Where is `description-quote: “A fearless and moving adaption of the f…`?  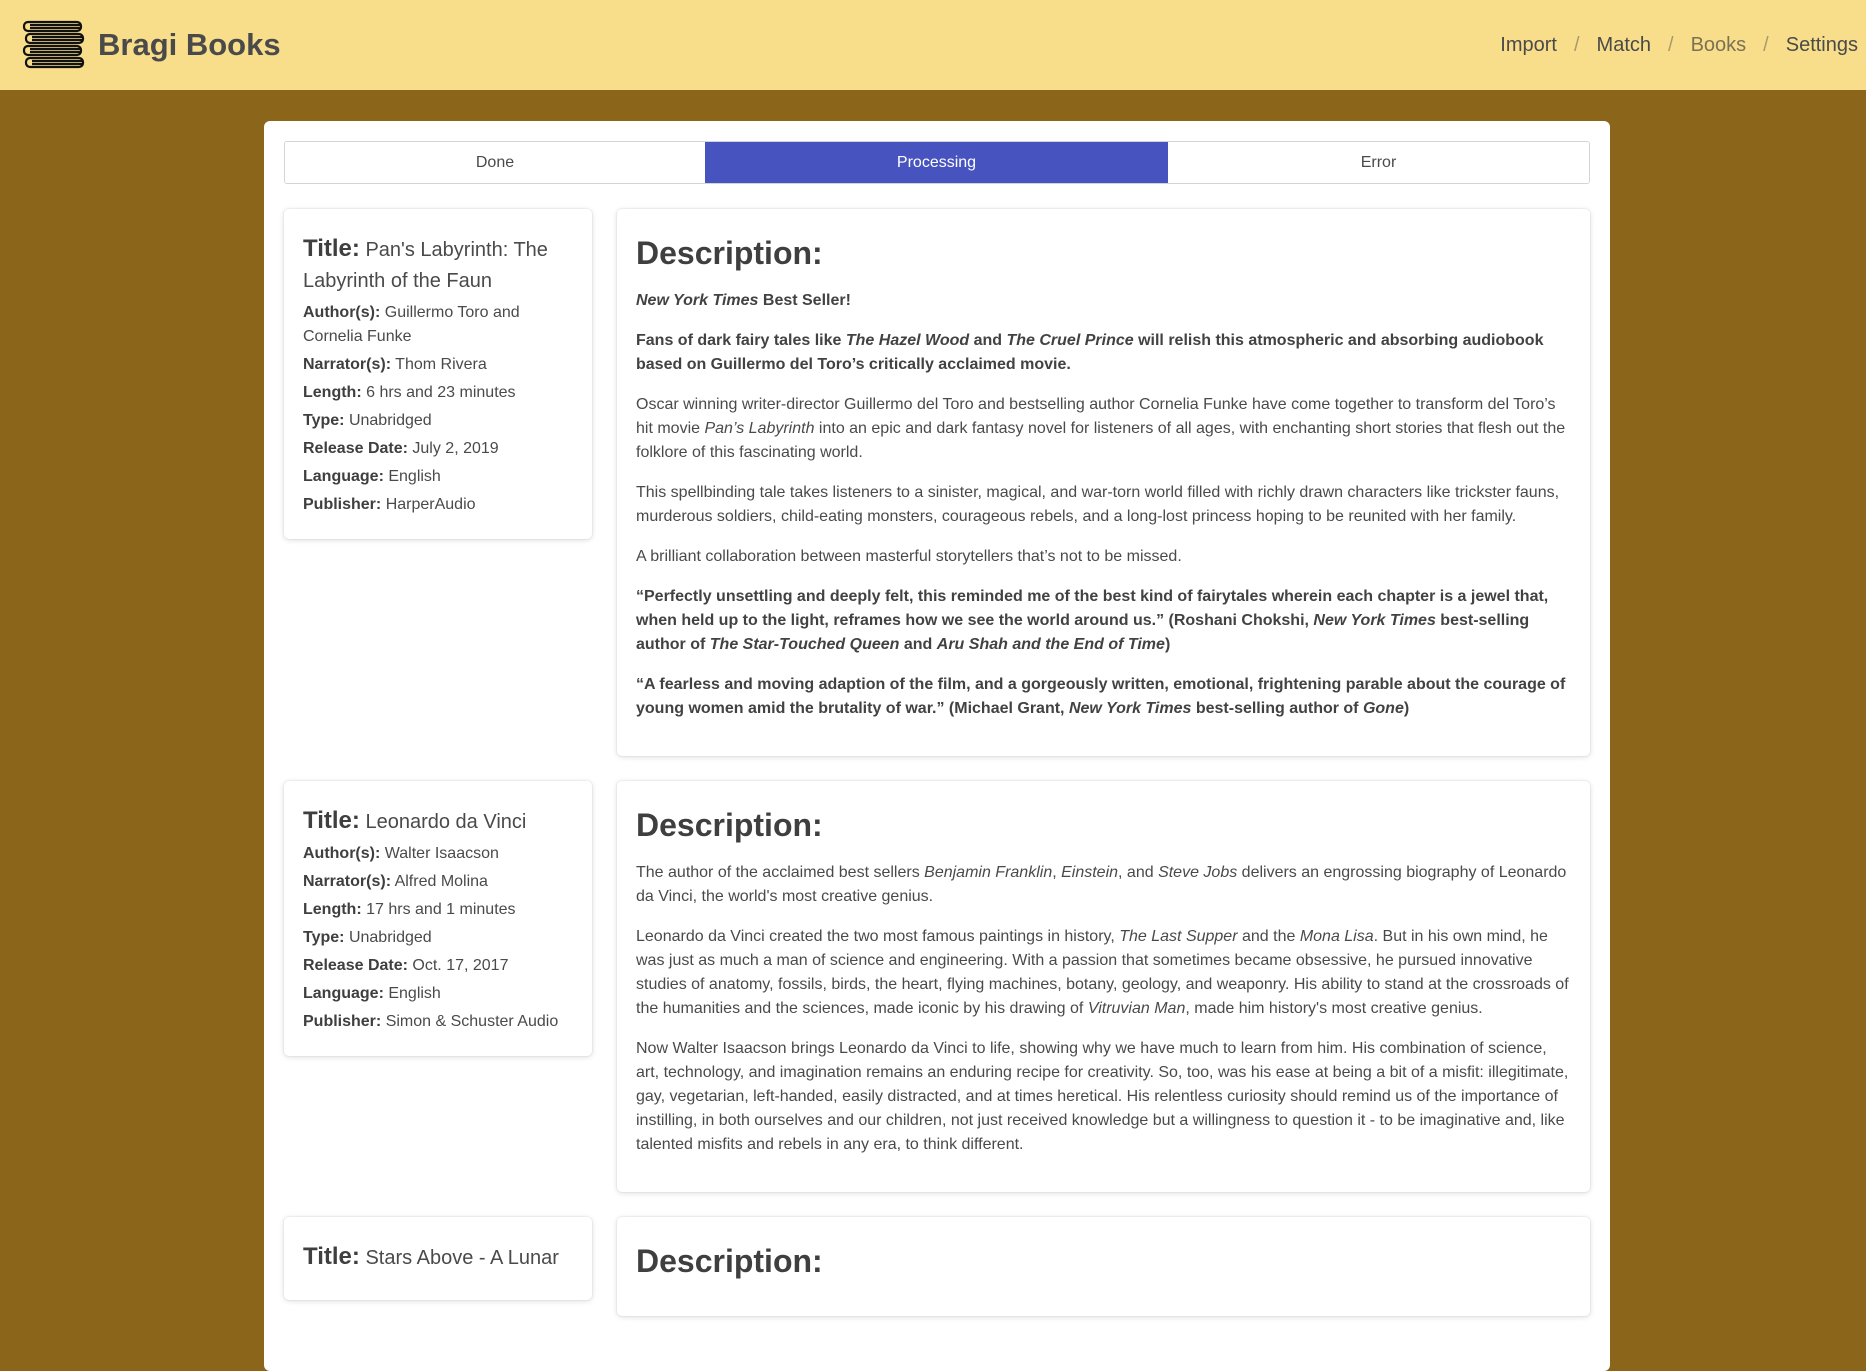
description-quote: “A fearless and moving adaption of the f… is located at coordinates (1101, 696).